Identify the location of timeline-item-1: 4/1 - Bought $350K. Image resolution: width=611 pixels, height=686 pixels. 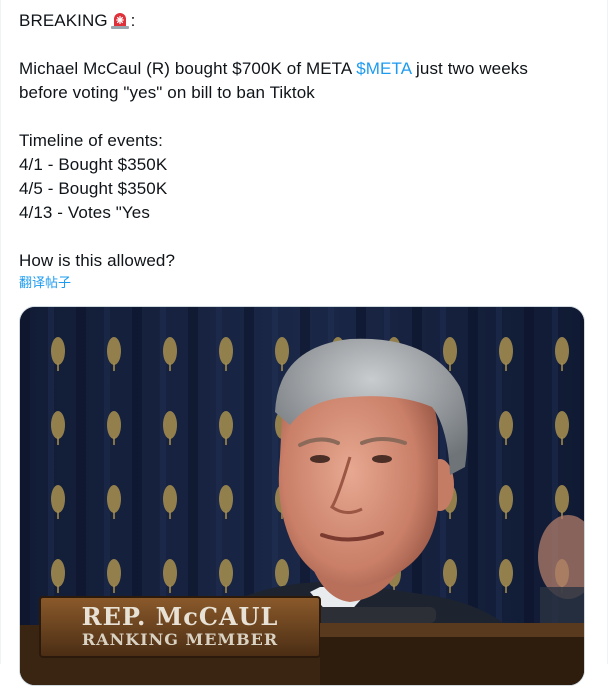
(93, 164).